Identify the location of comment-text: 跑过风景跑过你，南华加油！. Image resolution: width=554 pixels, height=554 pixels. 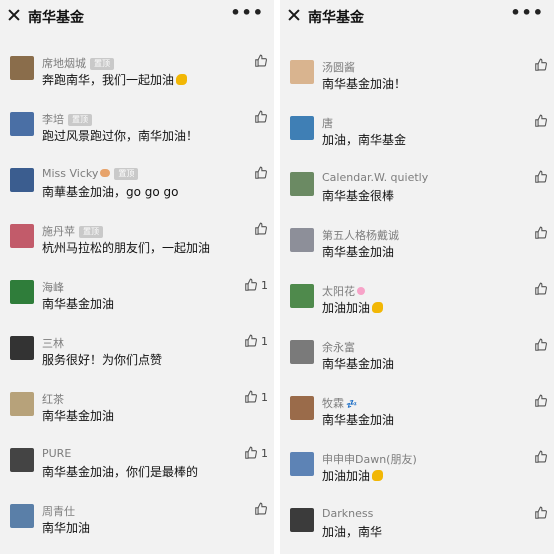
(120, 135).